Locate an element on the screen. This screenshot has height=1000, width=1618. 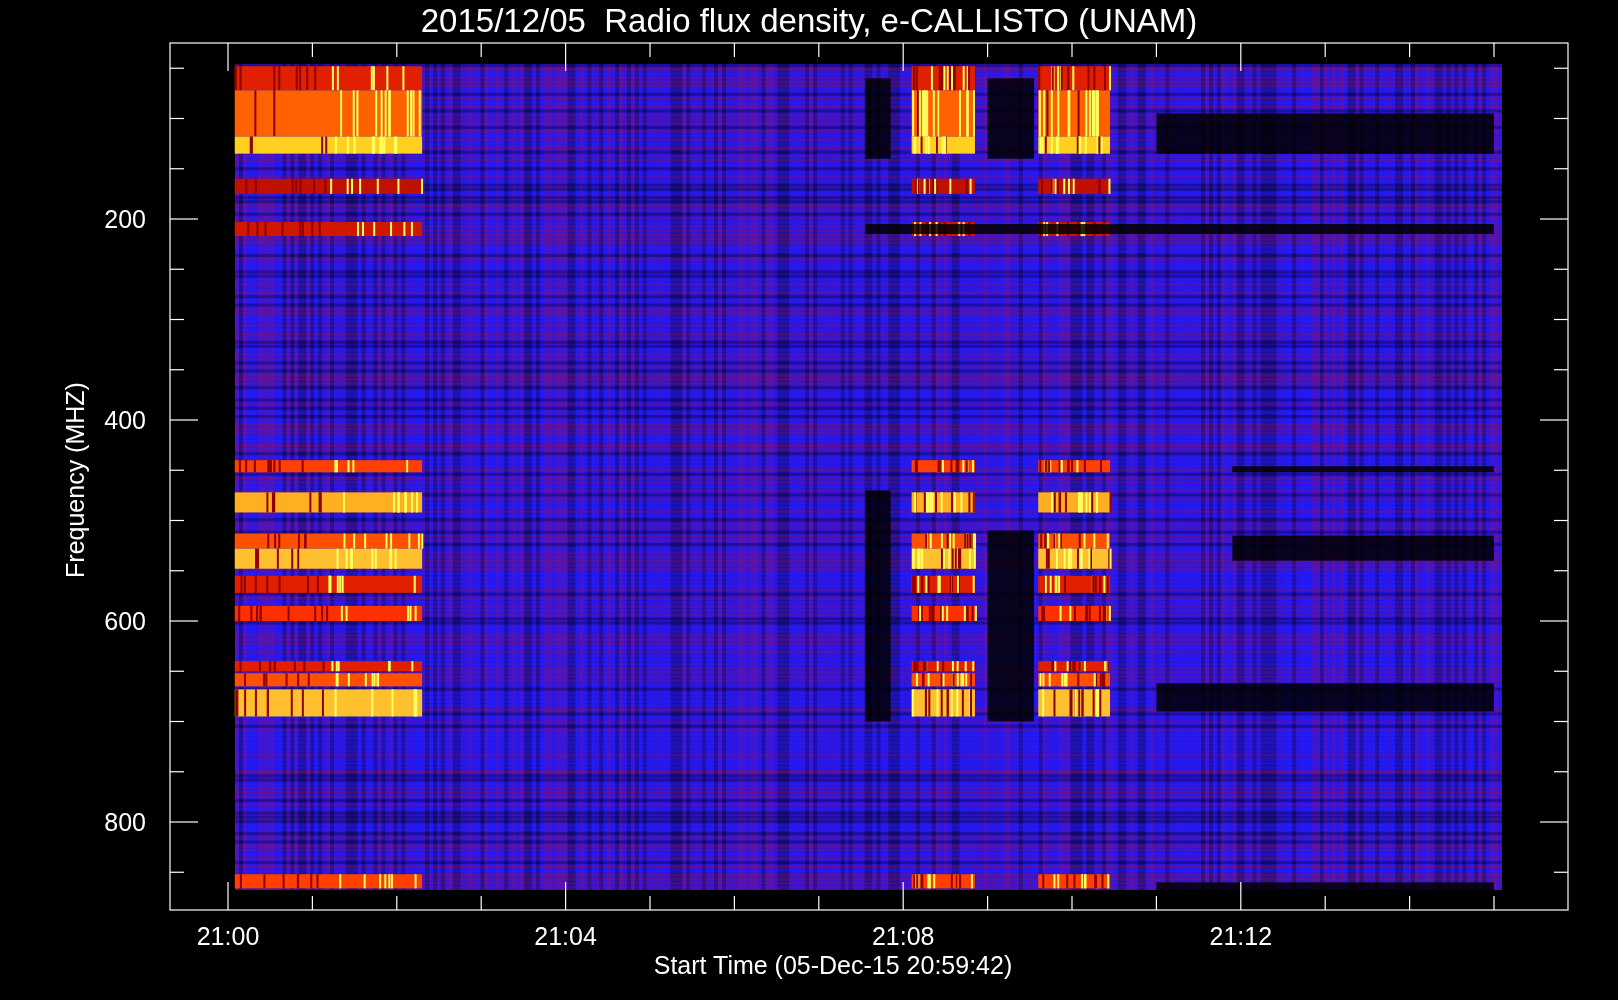
tick-label: 21:00 is located at coordinates (228, 936).